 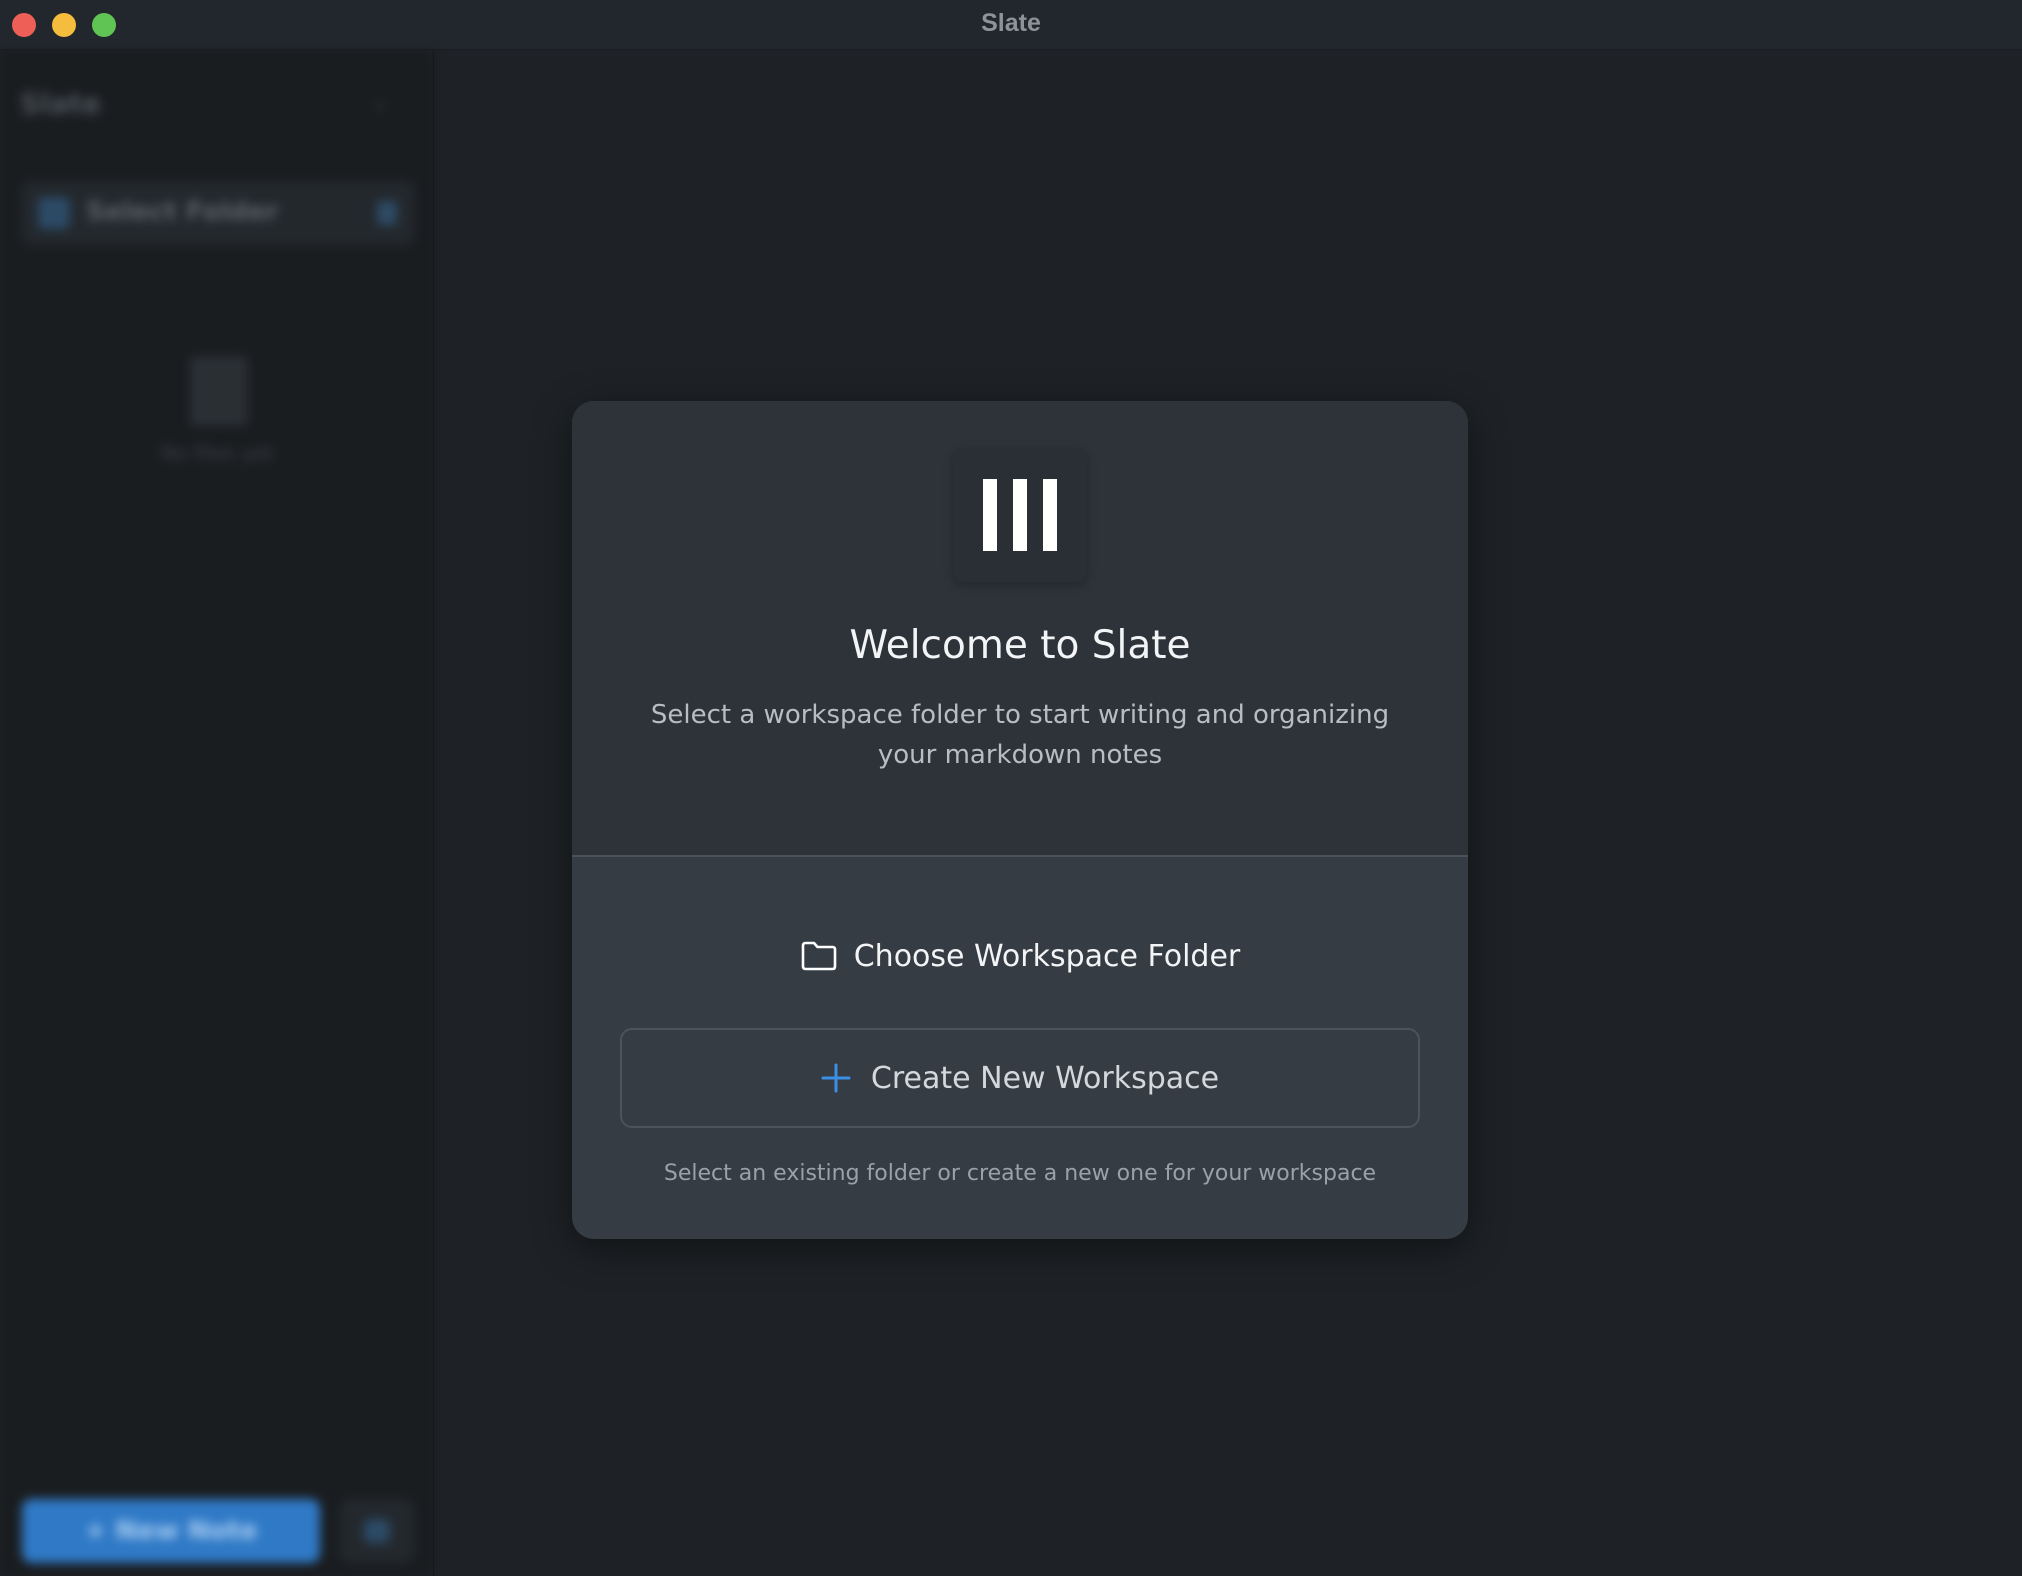 I want to click on window-title: Slate, so click(x=1011, y=23).